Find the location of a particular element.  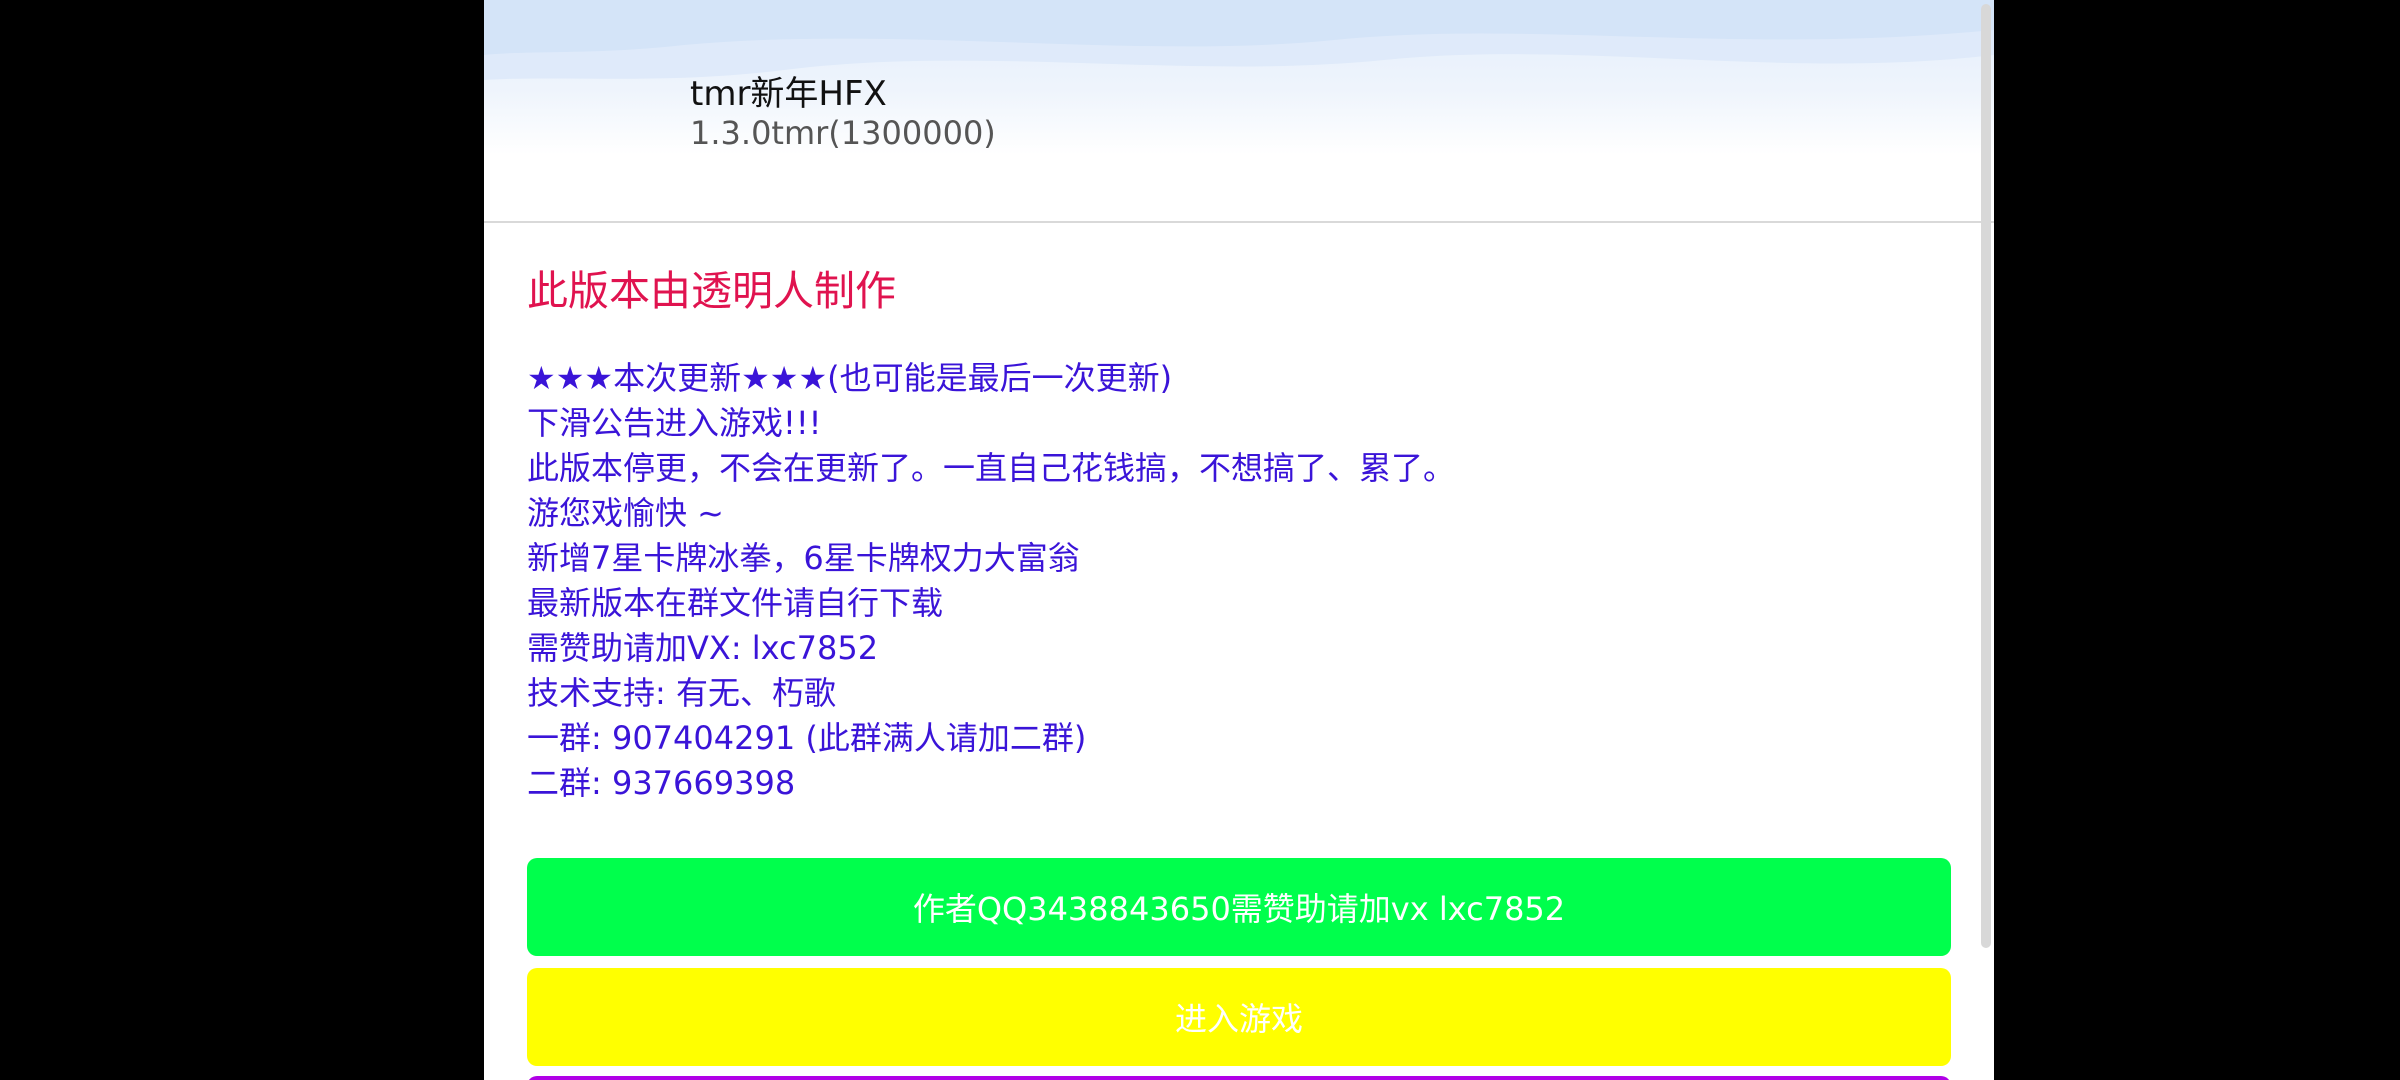

notice-line: 游您戏愉快 ~ is located at coordinates (625, 513).